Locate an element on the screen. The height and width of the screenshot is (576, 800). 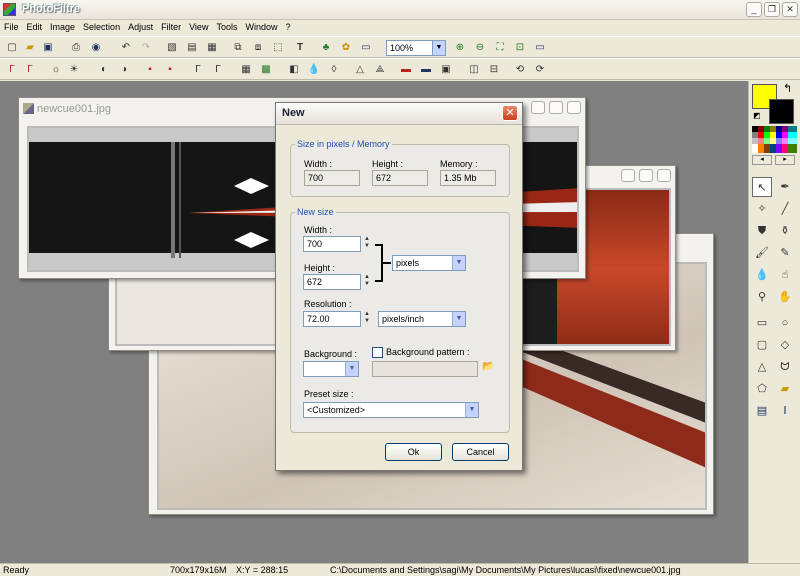
polygon-shape-icon: ⬠ is located at coordinates (762, 389).